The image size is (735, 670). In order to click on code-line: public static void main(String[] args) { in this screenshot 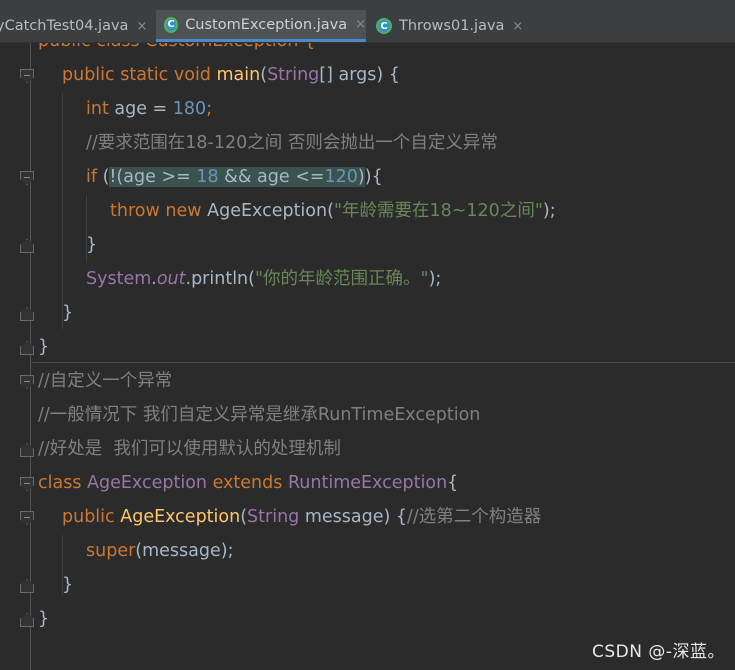, I will do `click(231, 75)`.